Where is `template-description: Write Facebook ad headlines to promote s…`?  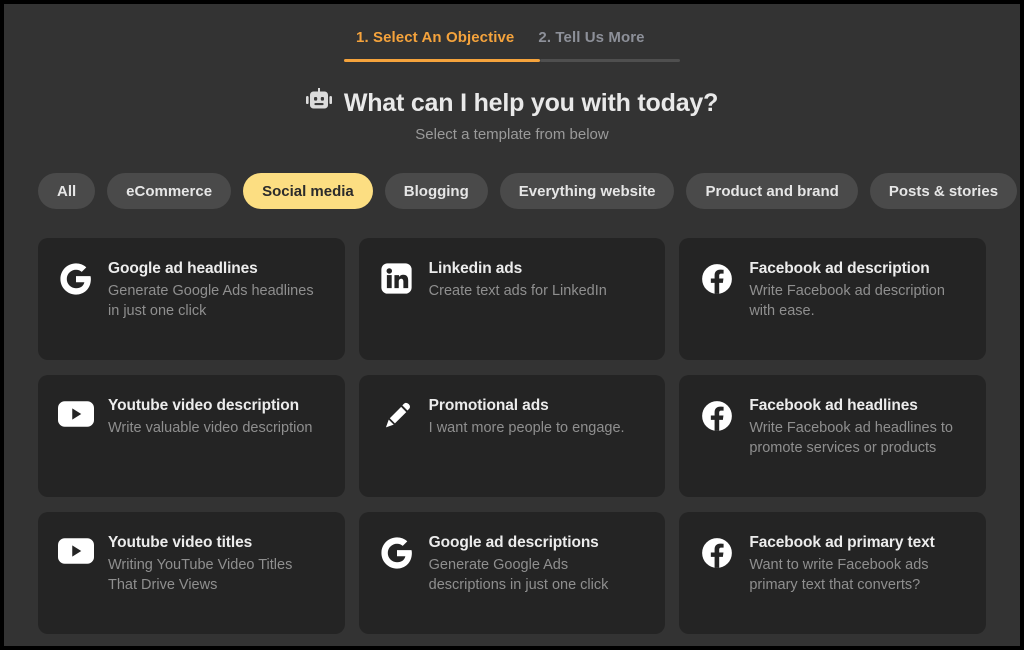
template-description: Write Facebook ad headlines to promote s… is located at coordinates (851, 438).